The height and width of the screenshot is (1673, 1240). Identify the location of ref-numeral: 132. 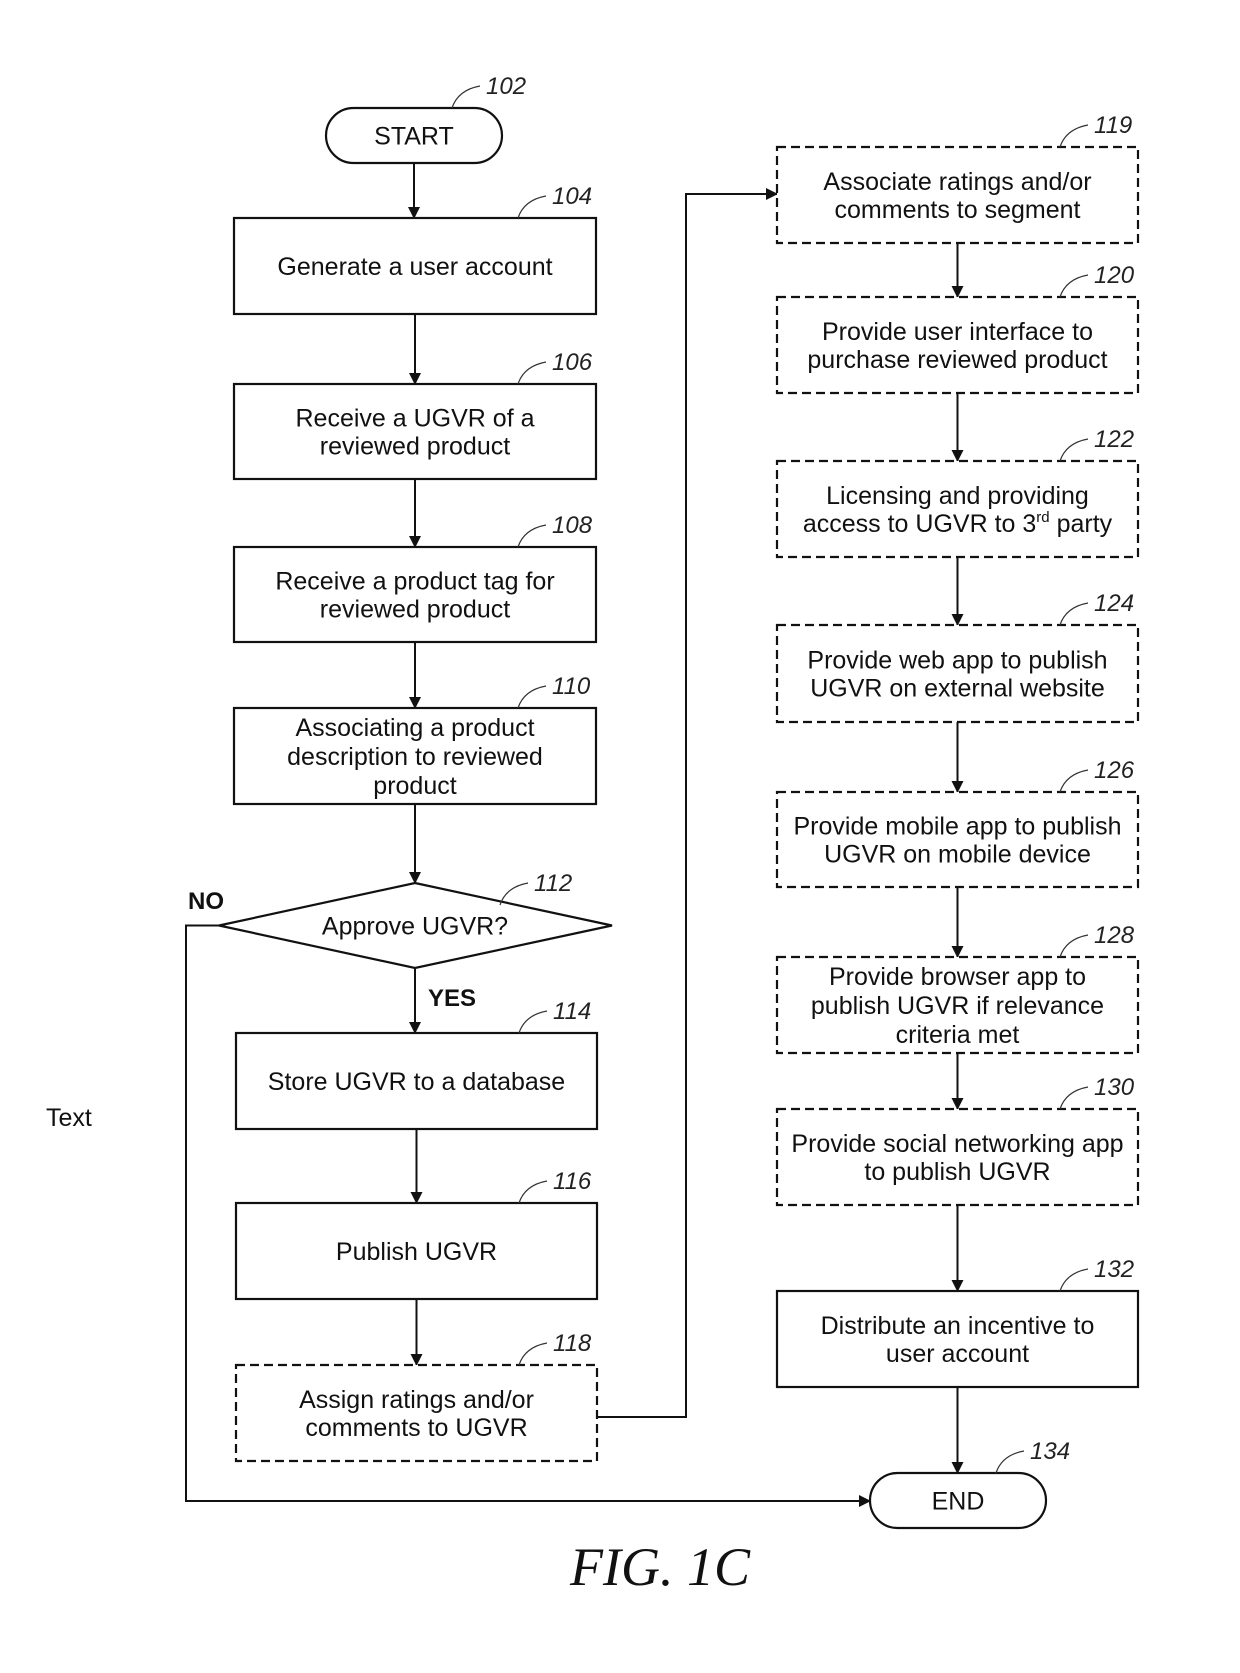
(1114, 1269).